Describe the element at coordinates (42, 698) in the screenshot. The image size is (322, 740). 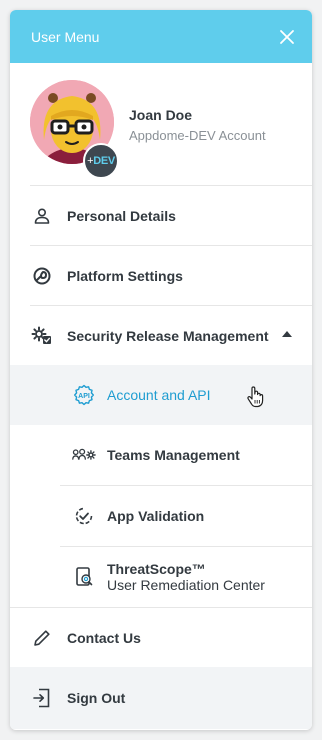
I see `sign-out-icon` at that location.